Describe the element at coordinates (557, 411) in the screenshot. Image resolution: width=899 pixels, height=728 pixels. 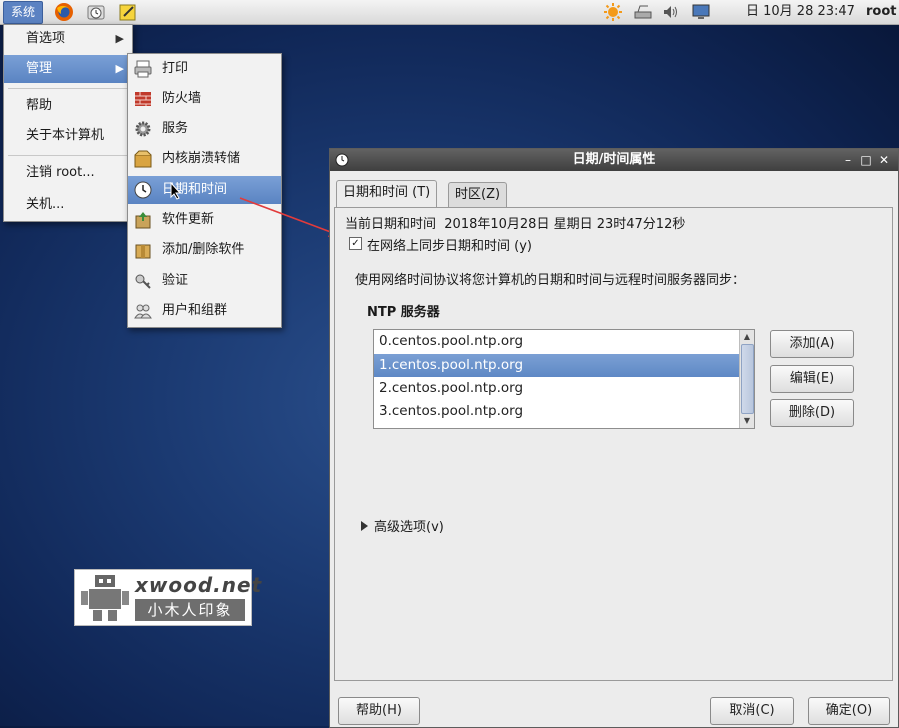
I see `list-item: 3.centos.pool.ntp.org` at that location.